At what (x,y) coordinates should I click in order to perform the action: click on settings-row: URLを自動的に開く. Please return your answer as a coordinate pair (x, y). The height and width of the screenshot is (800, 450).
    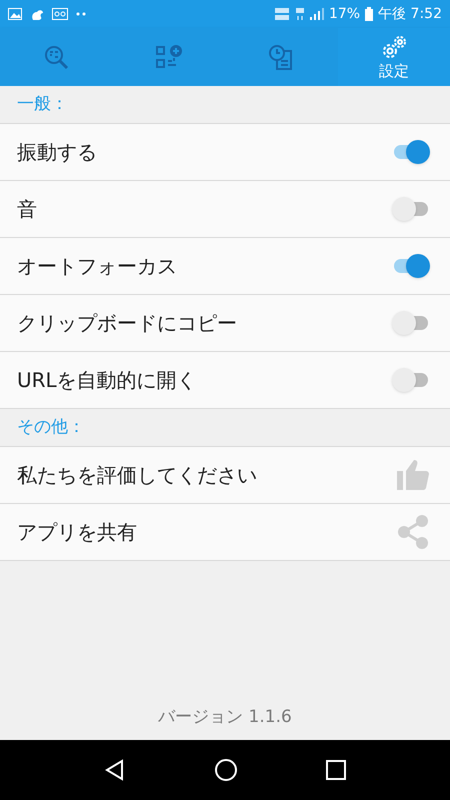
    Looking at the image, I should click on (225, 380).